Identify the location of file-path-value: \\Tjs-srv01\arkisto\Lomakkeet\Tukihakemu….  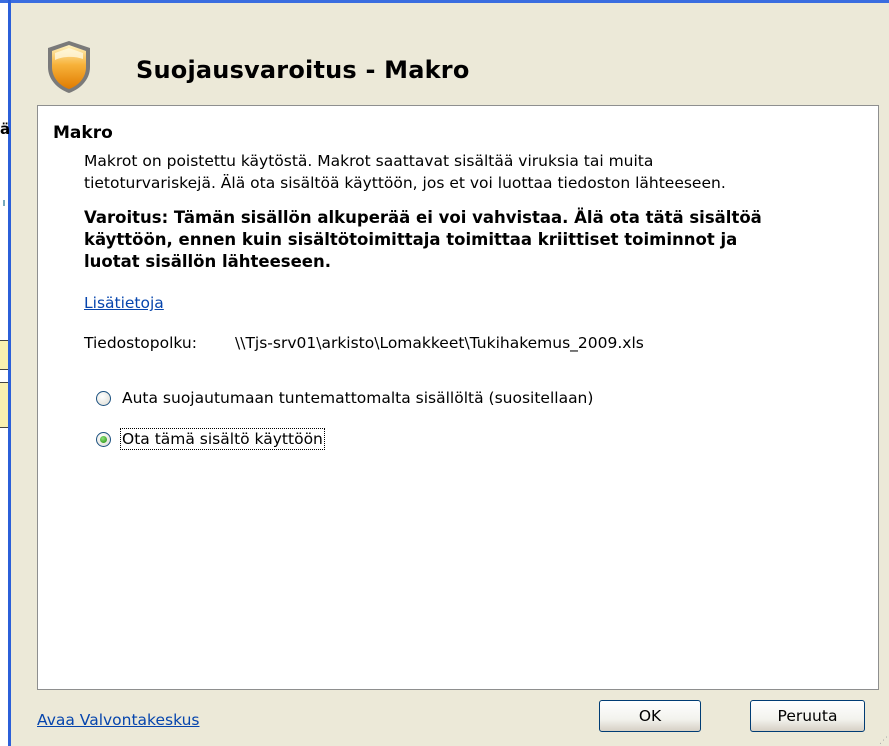
(439, 343).